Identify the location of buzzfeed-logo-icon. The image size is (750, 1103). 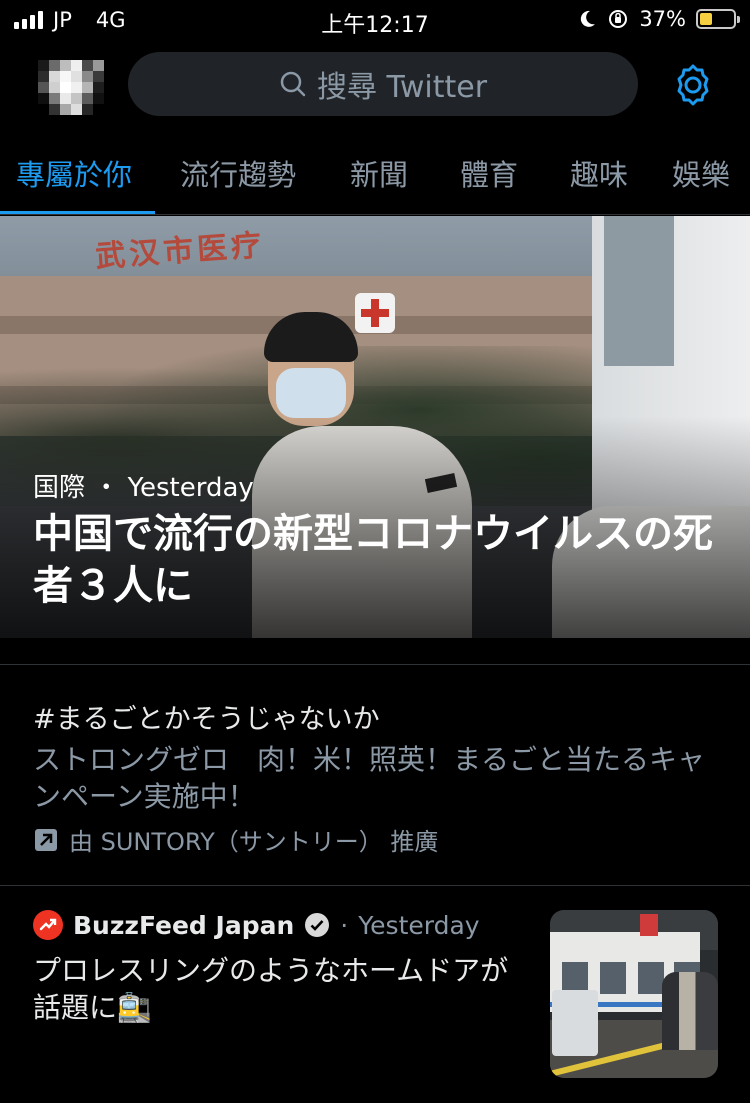
(48, 925).